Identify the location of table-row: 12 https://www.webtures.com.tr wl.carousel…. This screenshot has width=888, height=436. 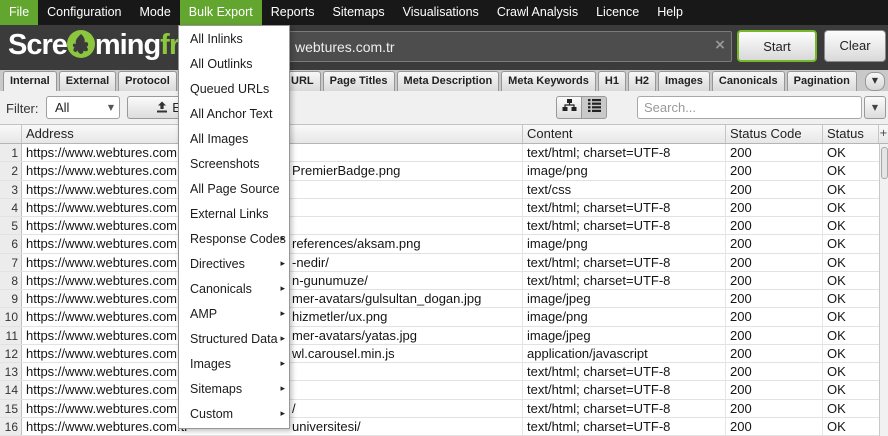
(444, 353).